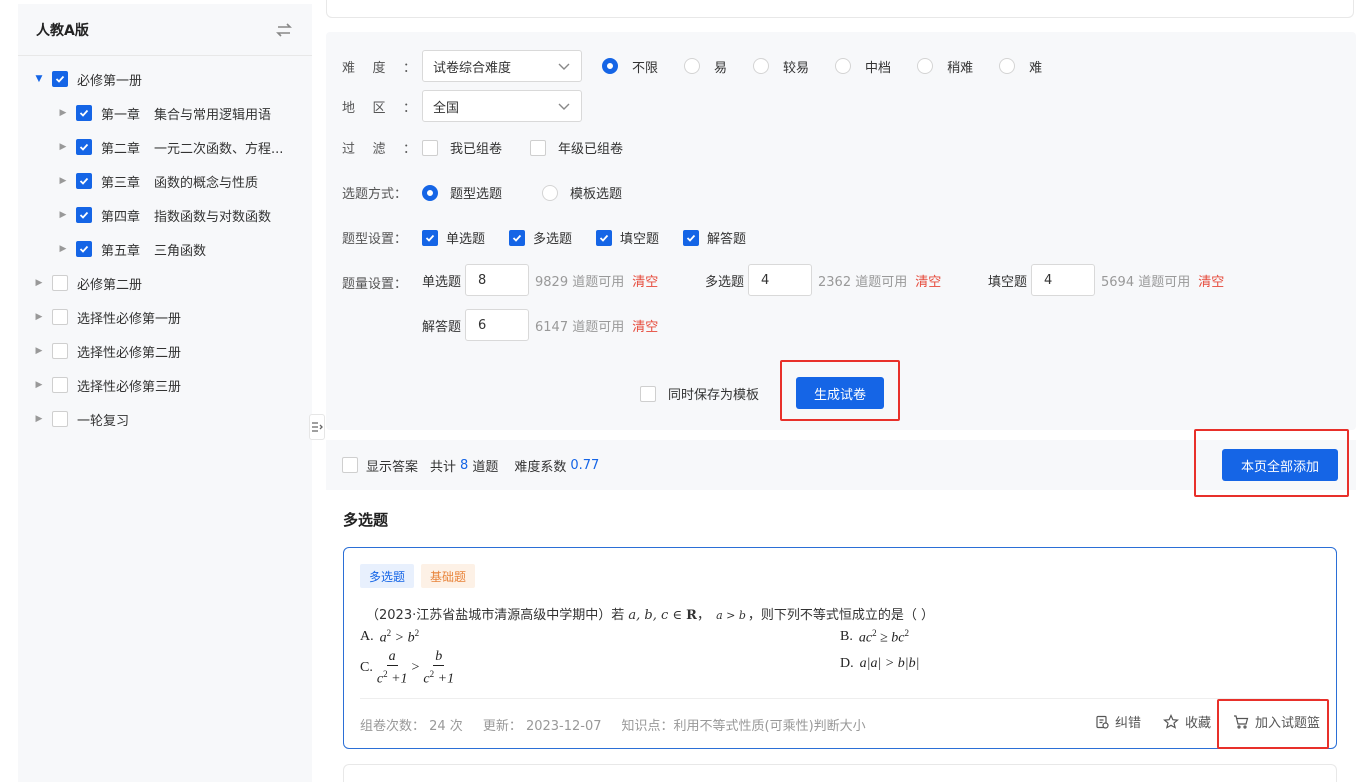 This screenshot has height=782, width=1370. I want to click on sidebar-header: 人教A版, so click(165, 30).